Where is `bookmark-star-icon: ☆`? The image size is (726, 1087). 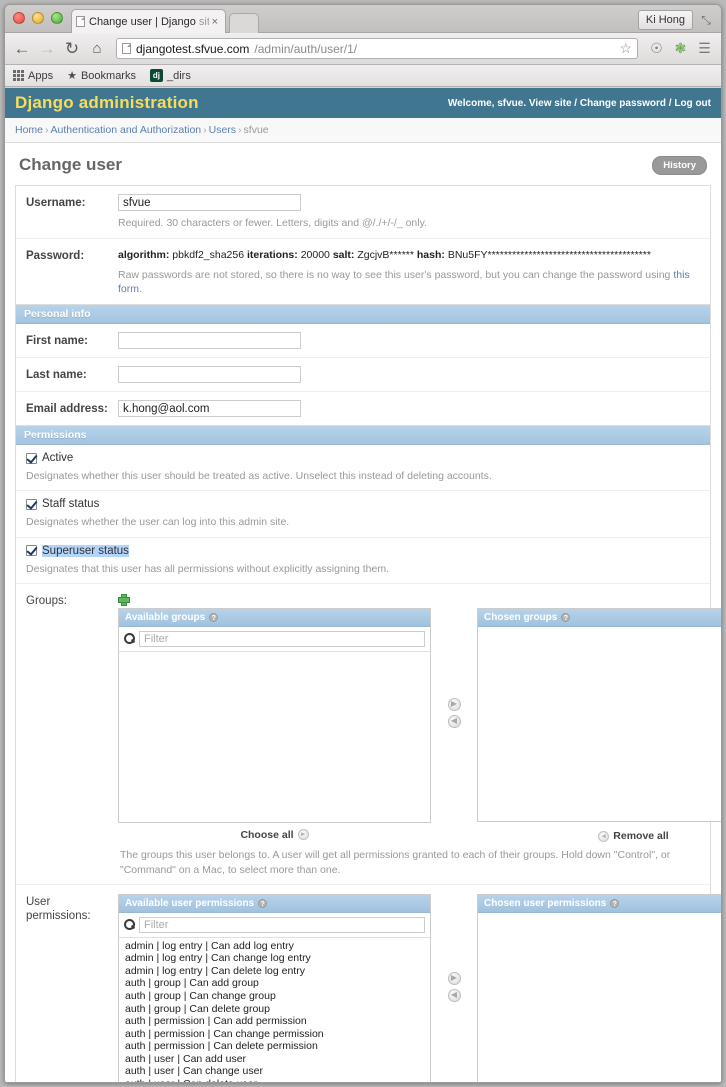 bookmark-star-icon: ☆ is located at coordinates (625, 48).